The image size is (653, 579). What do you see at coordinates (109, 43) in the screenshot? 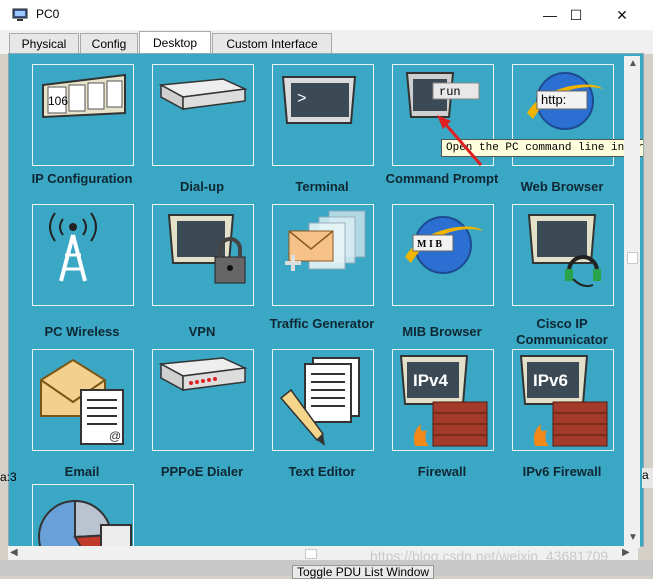
I see `tab-config: Config` at bounding box center [109, 43].